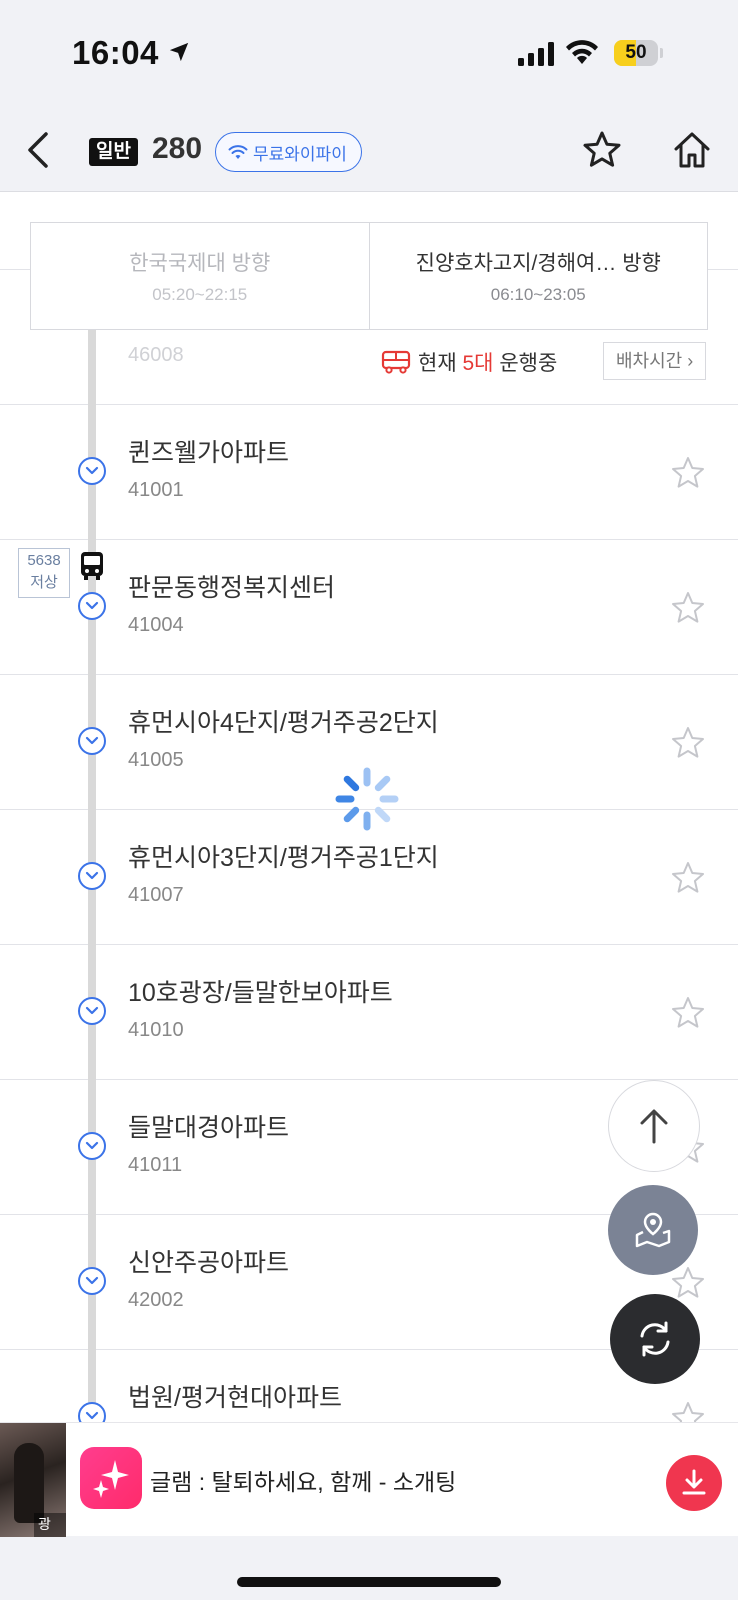  Describe the element at coordinates (232, 588) in the screenshot. I see `stop-name: 판문동행정복지센터` at that location.